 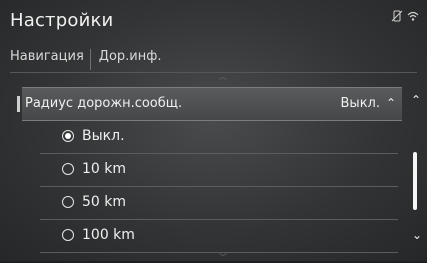 What do you see at coordinates (417, 235) in the screenshot?
I see `scroll-down-chevron-icon: ⌄` at bounding box center [417, 235].